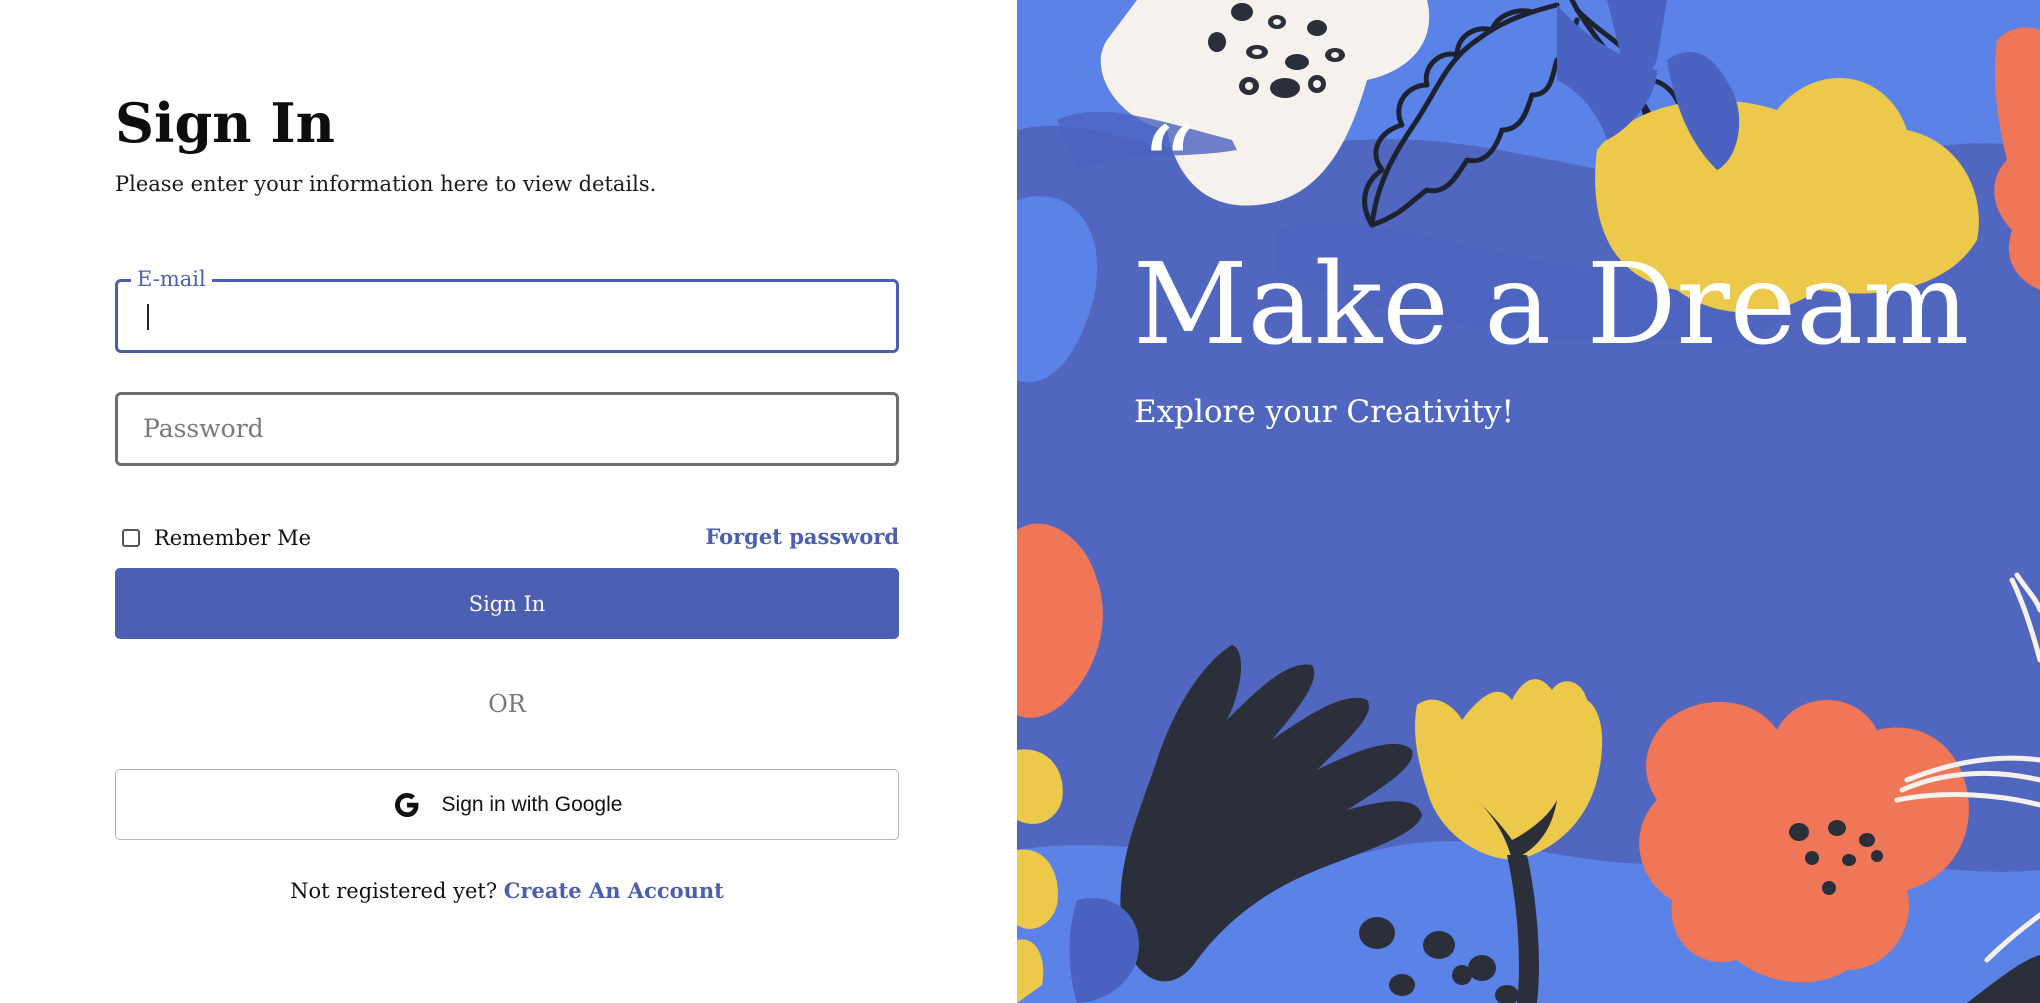 This screenshot has height=1003, width=2040. I want to click on google-icon, so click(407, 805).